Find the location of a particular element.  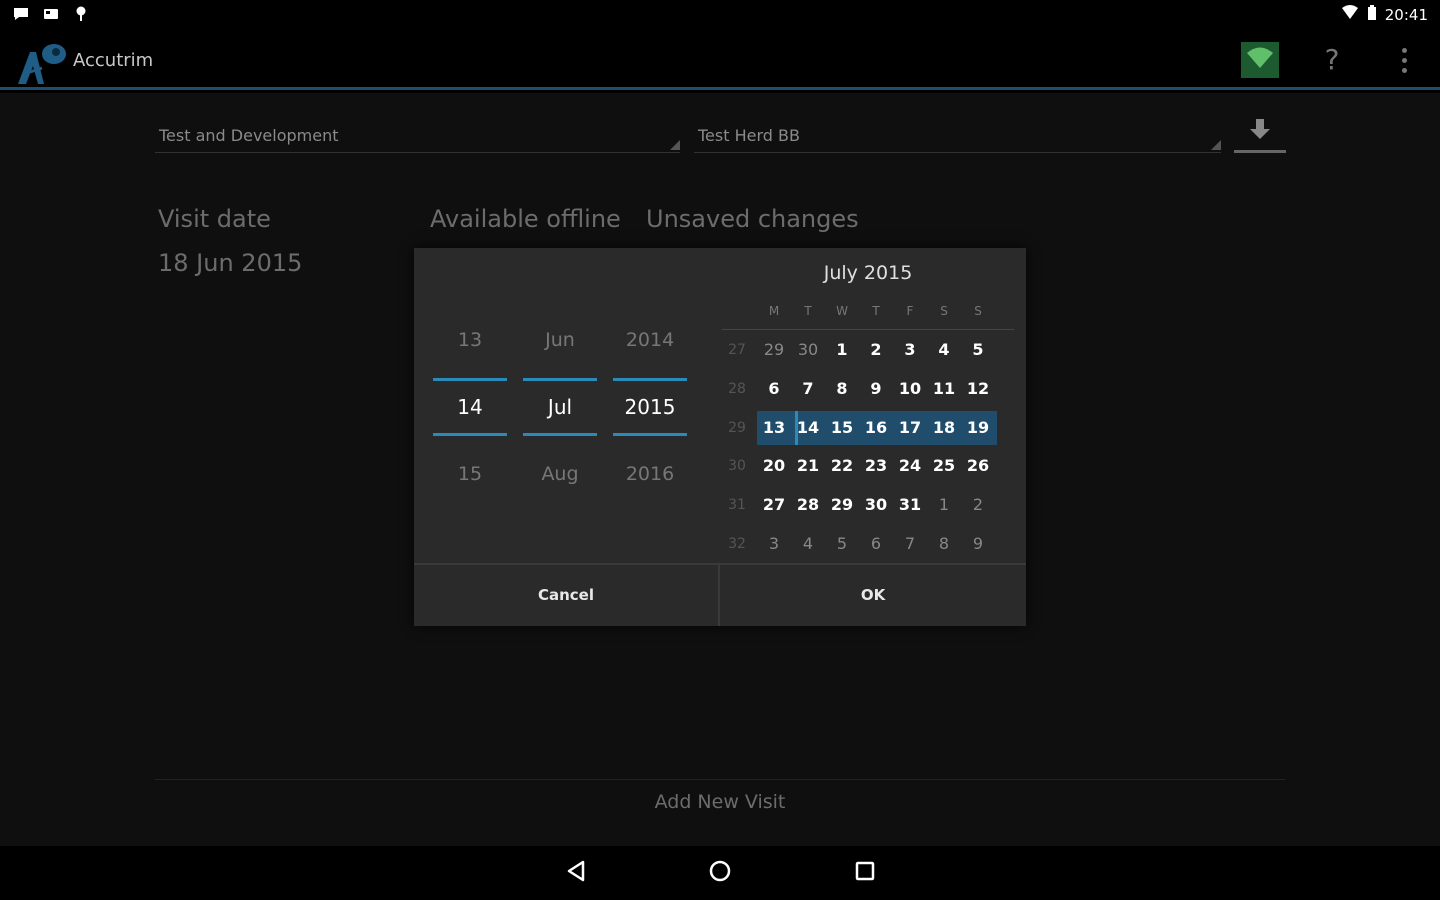

wifi-icon is located at coordinates (1350, 15).